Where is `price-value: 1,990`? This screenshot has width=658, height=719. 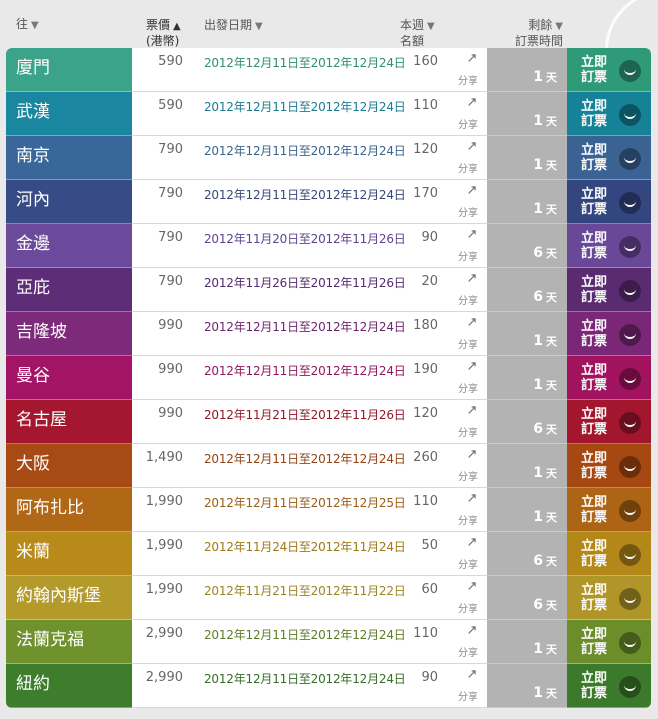 price-value: 1,990 is located at coordinates (164, 545).